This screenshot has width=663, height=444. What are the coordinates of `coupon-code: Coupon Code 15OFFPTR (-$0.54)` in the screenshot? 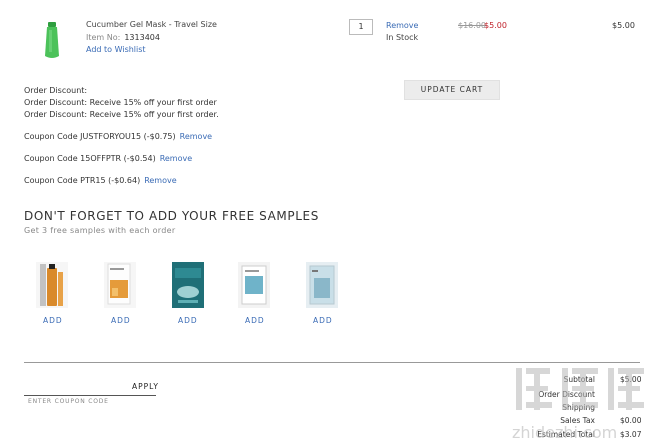 It's located at (90, 158).